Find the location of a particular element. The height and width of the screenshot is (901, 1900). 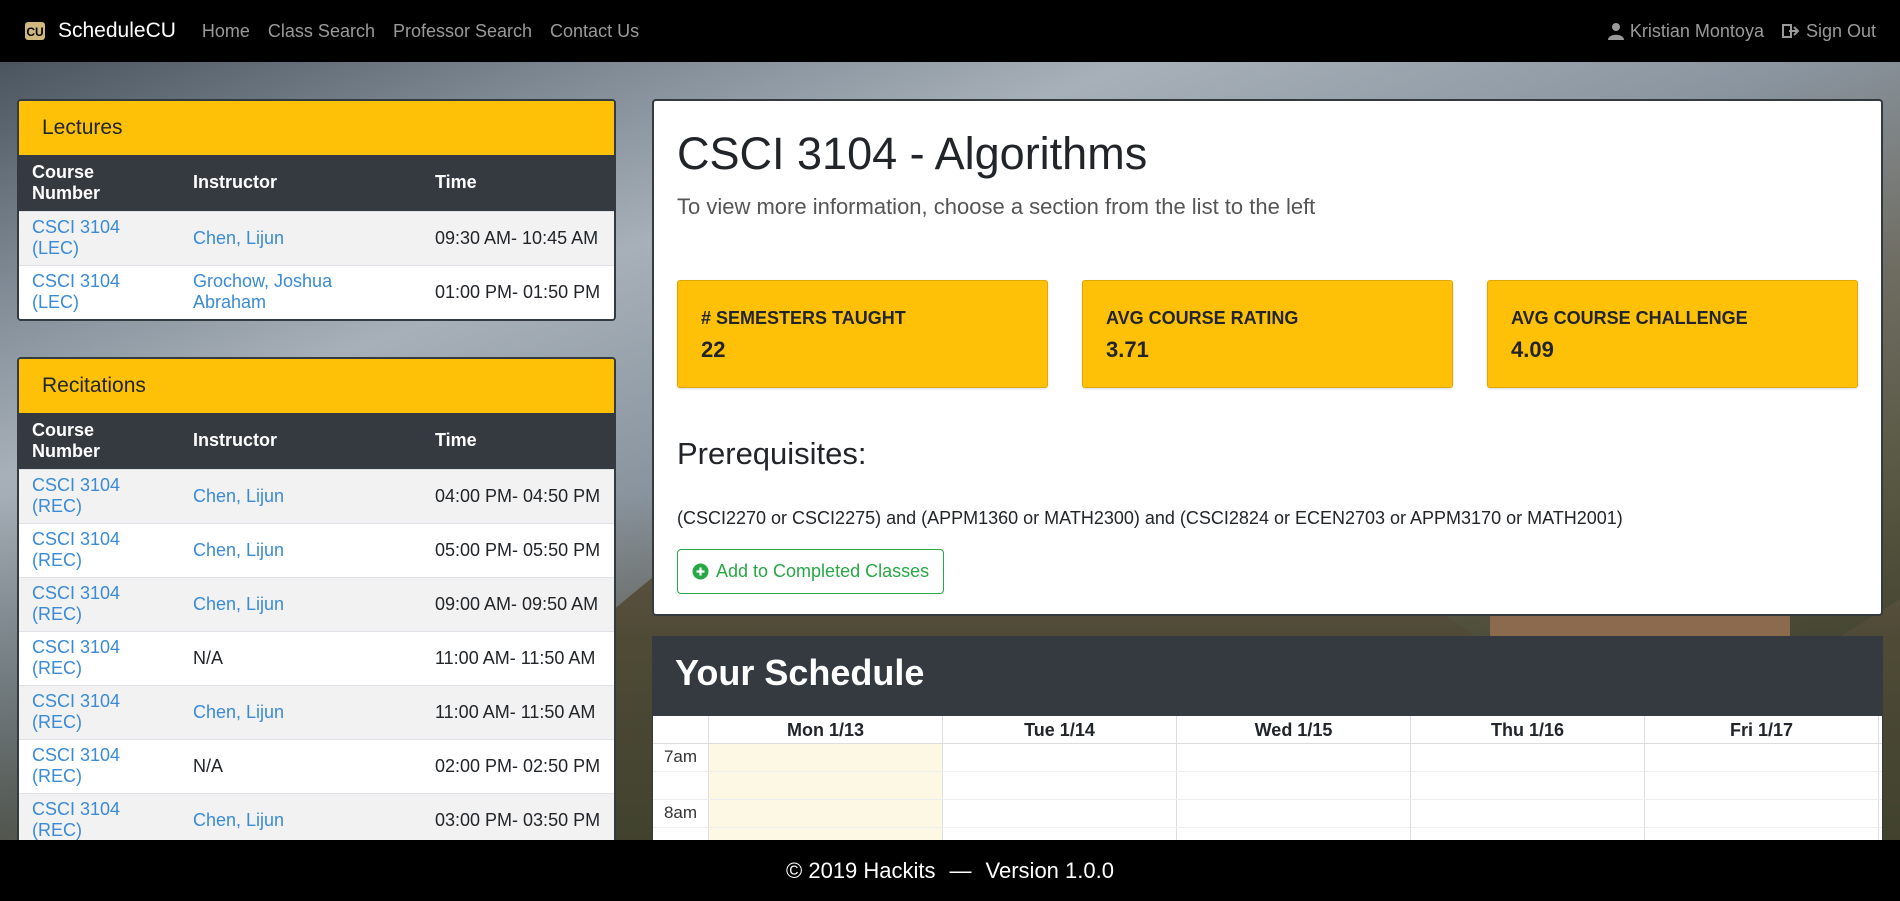

svg-text: CU is located at coordinates (34, 32).